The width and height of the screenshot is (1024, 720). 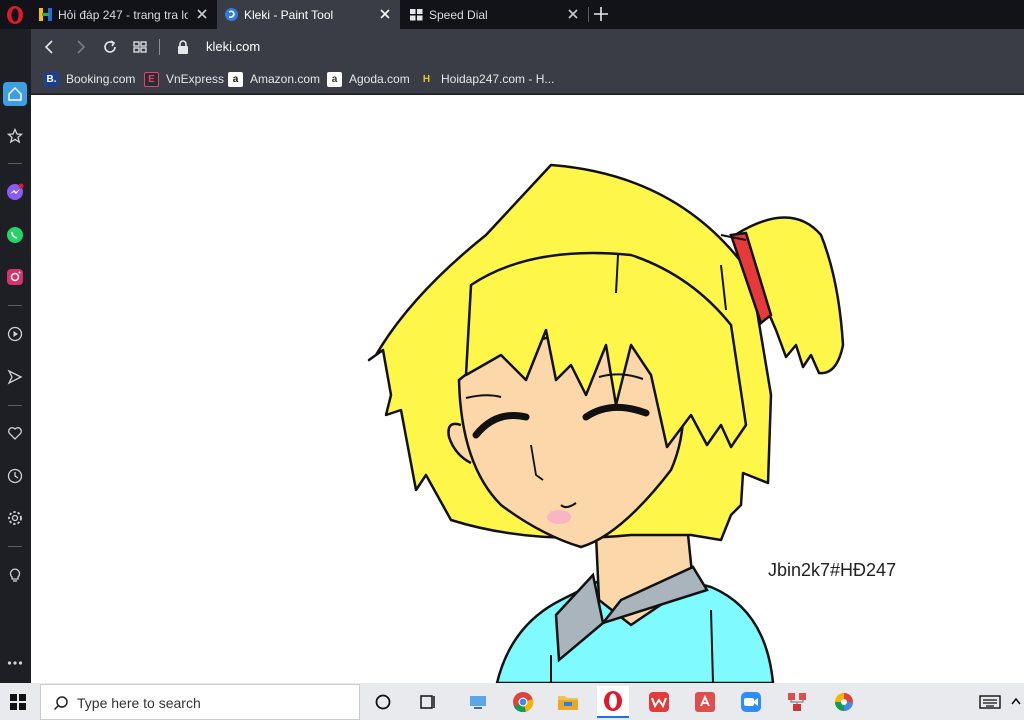 I want to click on bookmark-booking: B. Booking.com, so click(x=89, y=79).